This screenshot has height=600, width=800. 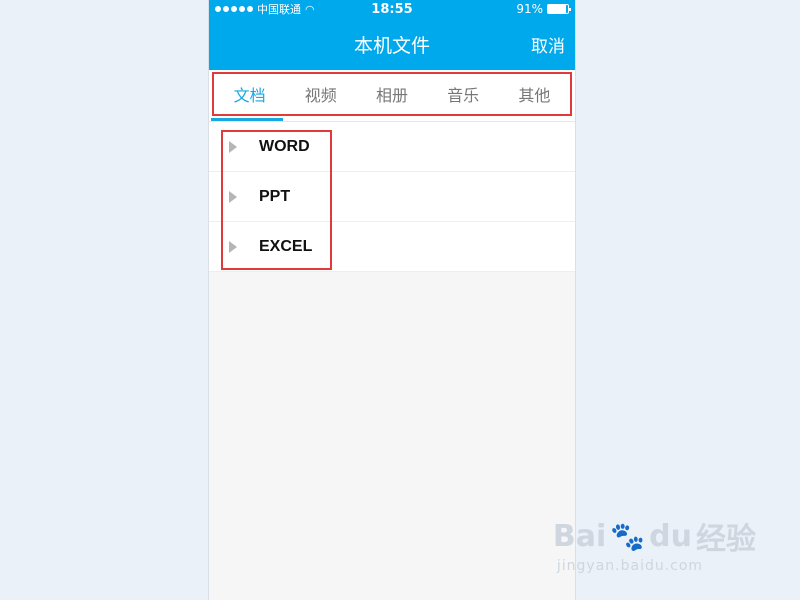 What do you see at coordinates (321, 94) in the screenshot?
I see `tab-videos: 视频` at bounding box center [321, 94].